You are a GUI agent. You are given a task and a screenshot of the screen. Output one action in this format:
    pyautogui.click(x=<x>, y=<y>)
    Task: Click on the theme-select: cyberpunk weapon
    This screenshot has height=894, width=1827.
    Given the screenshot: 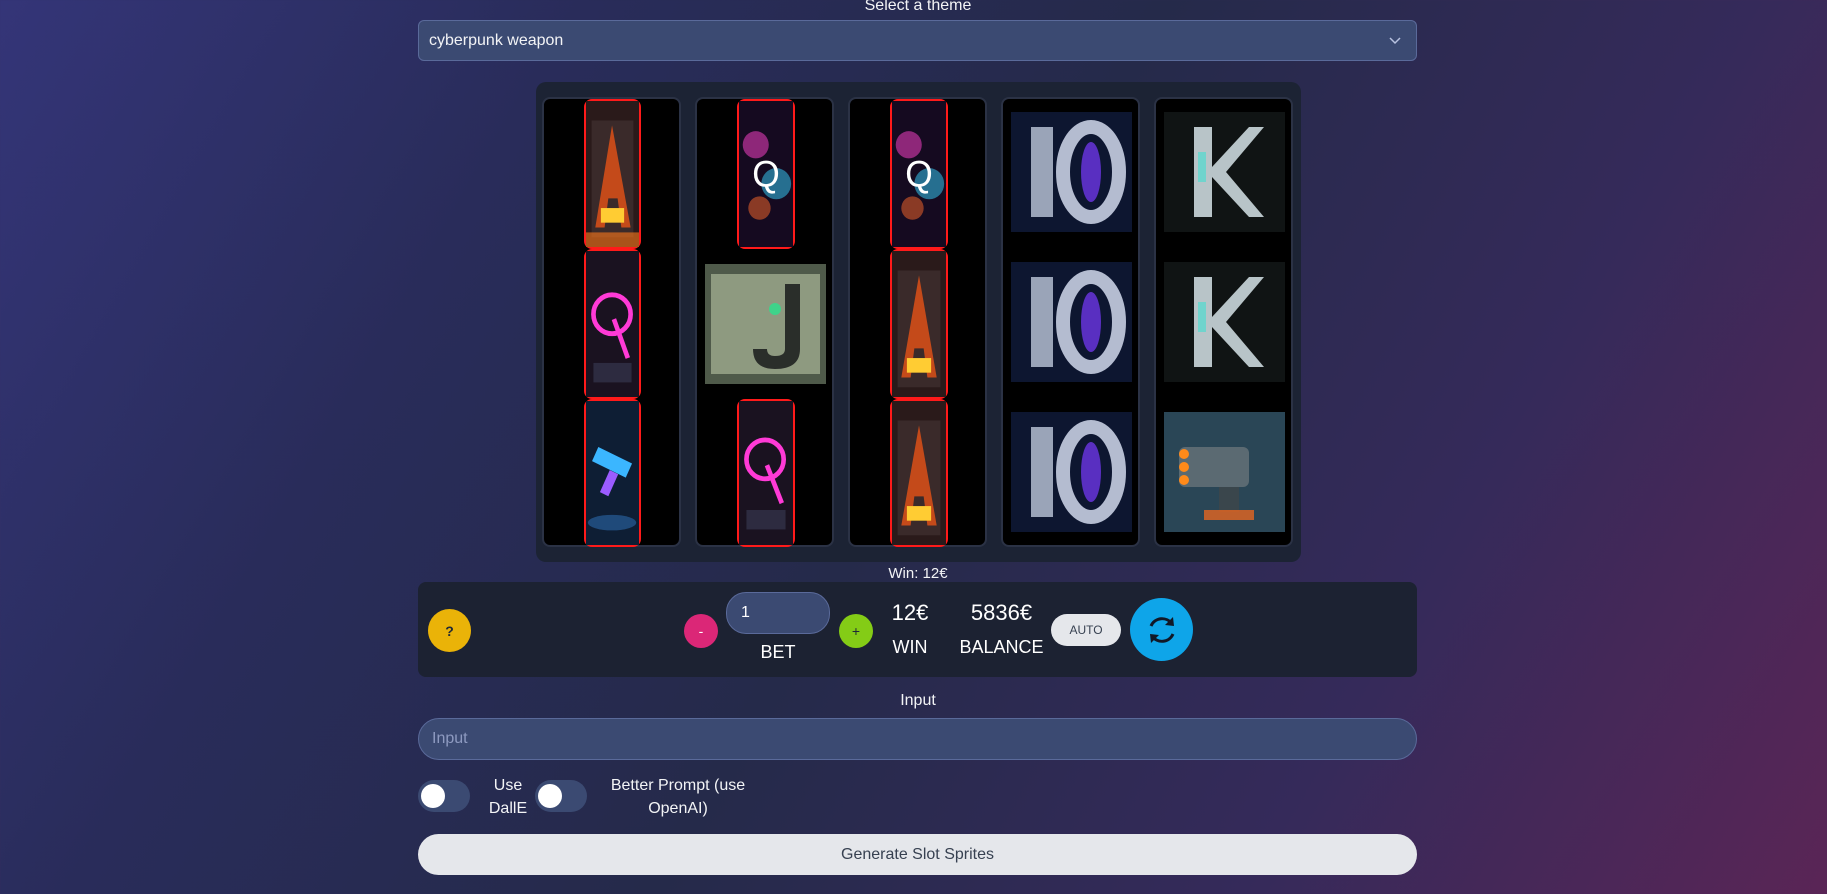 What is the action you would take?
    pyautogui.click(x=917, y=40)
    